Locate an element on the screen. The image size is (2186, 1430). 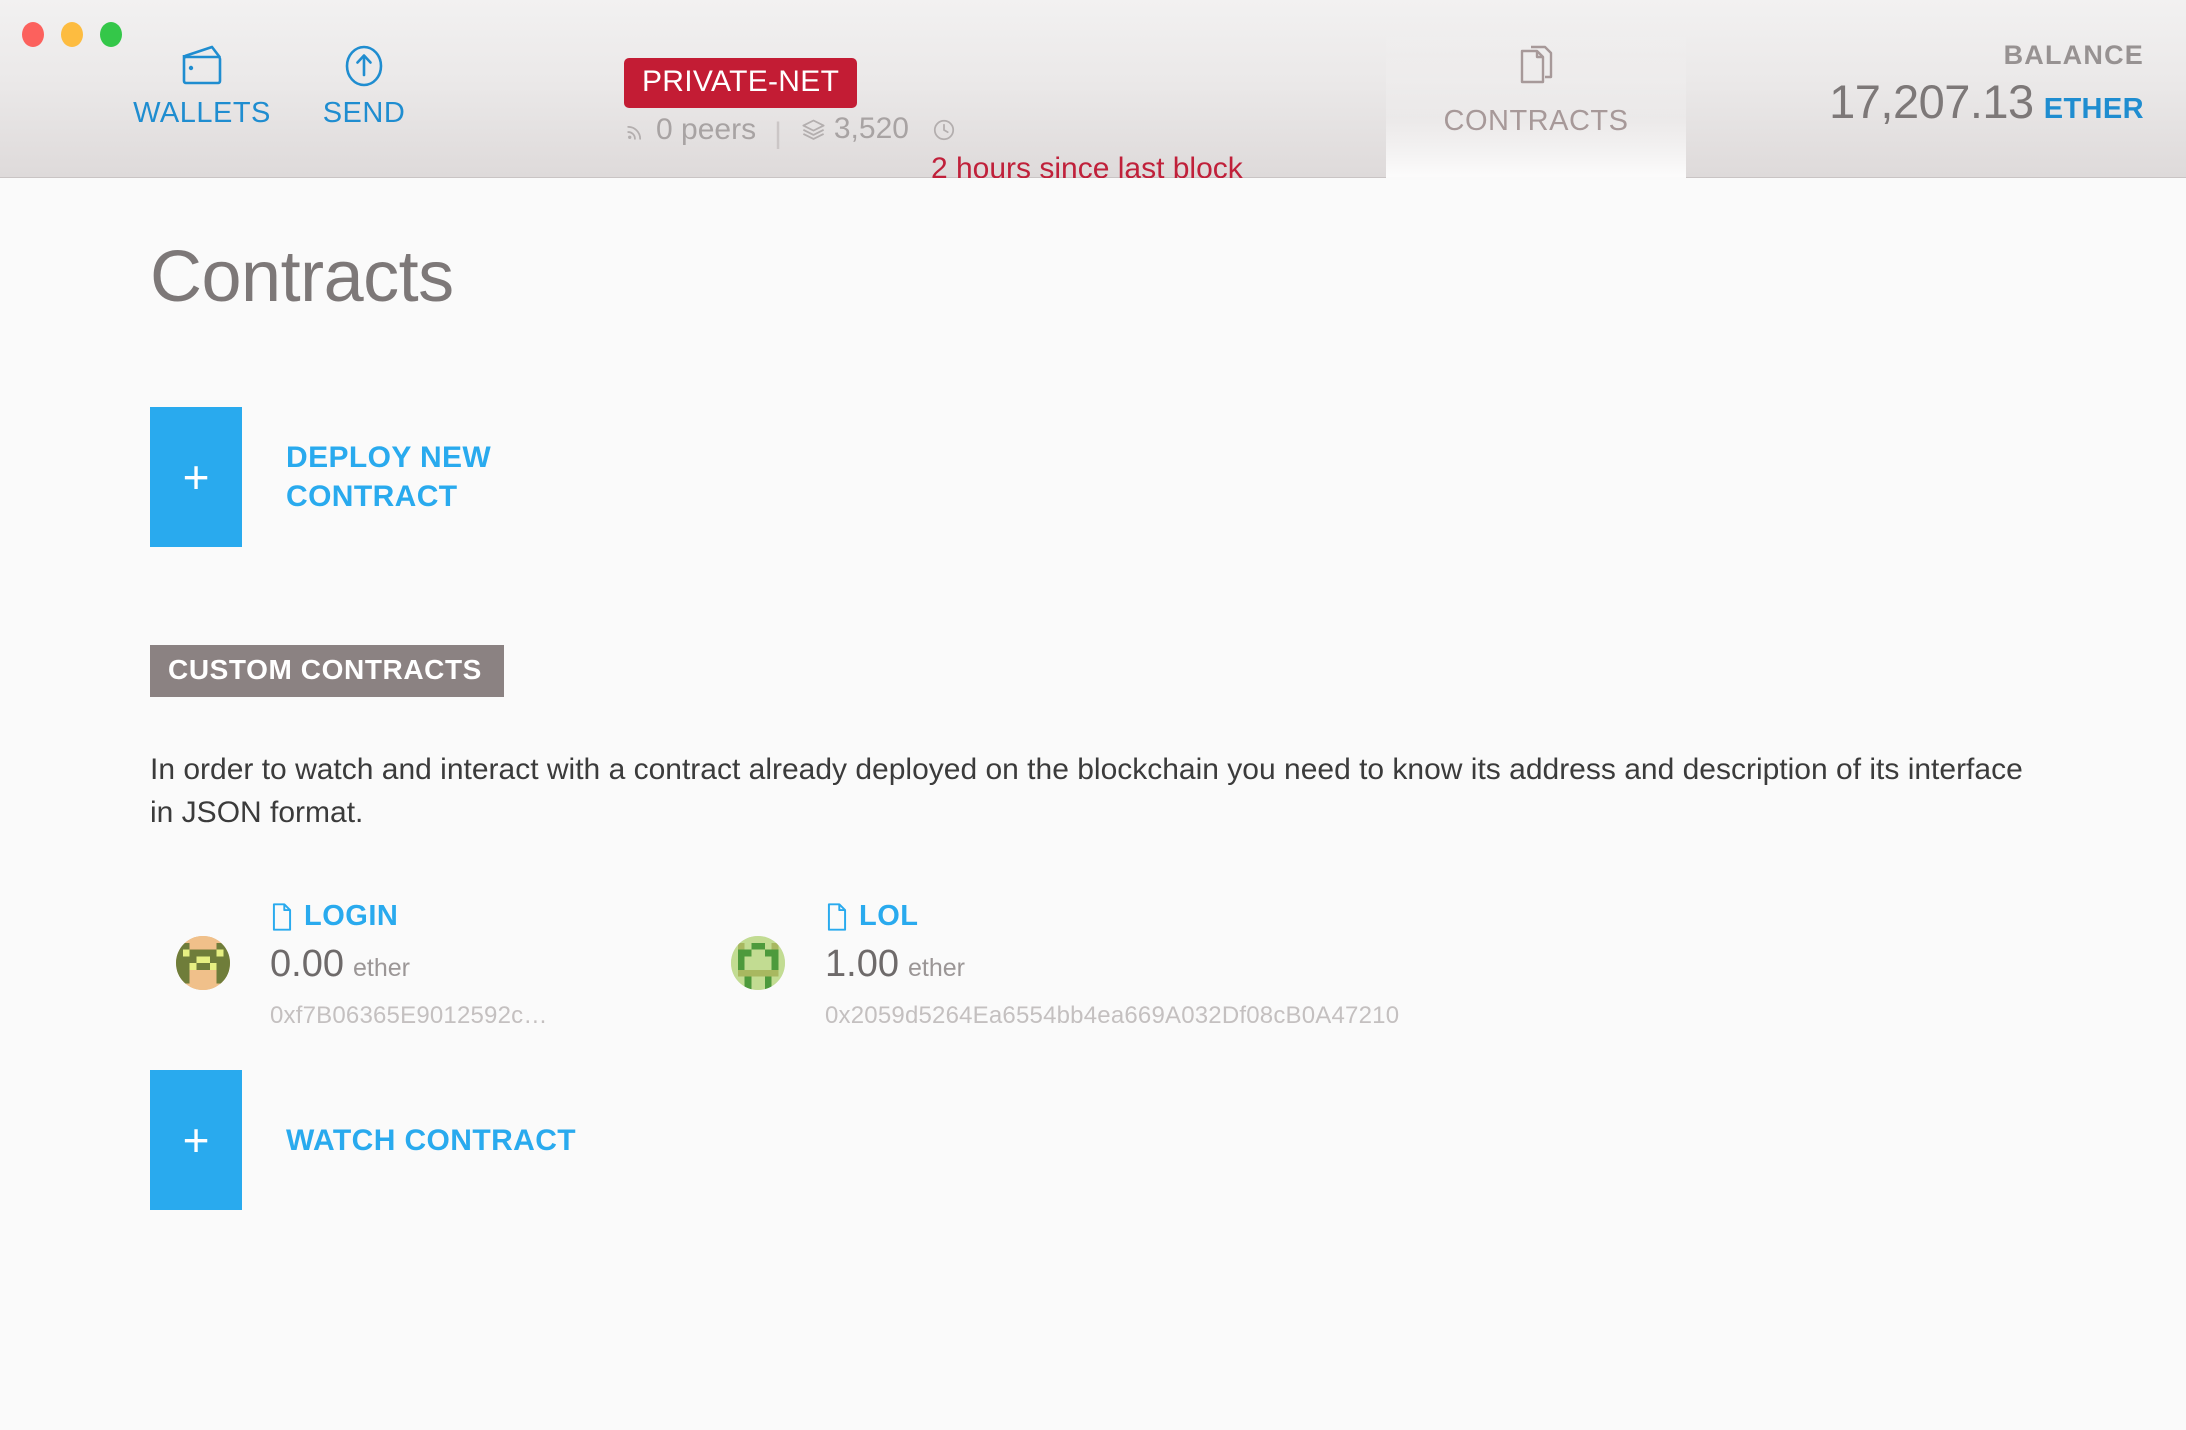
block-number-stat: 3,520 is located at coordinates (854, 129).